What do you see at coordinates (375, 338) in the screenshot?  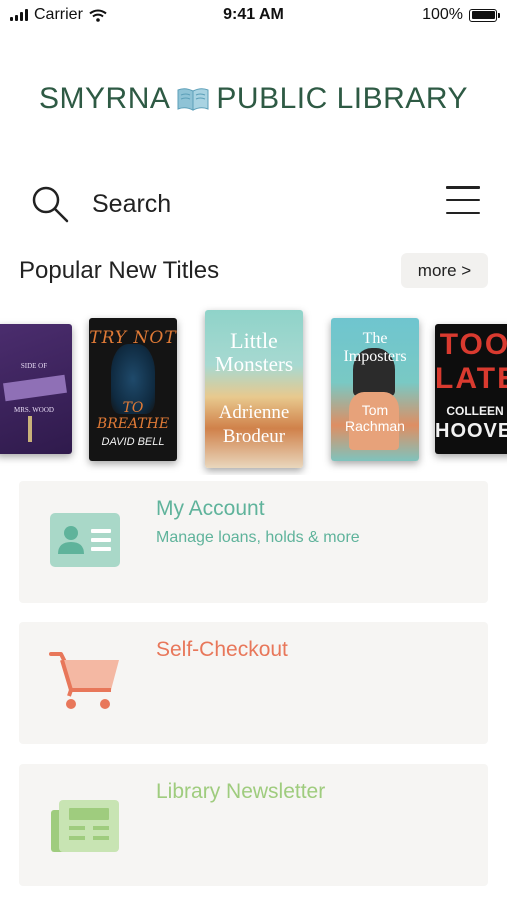 I see `book-4-title-line1: The` at bounding box center [375, 338].